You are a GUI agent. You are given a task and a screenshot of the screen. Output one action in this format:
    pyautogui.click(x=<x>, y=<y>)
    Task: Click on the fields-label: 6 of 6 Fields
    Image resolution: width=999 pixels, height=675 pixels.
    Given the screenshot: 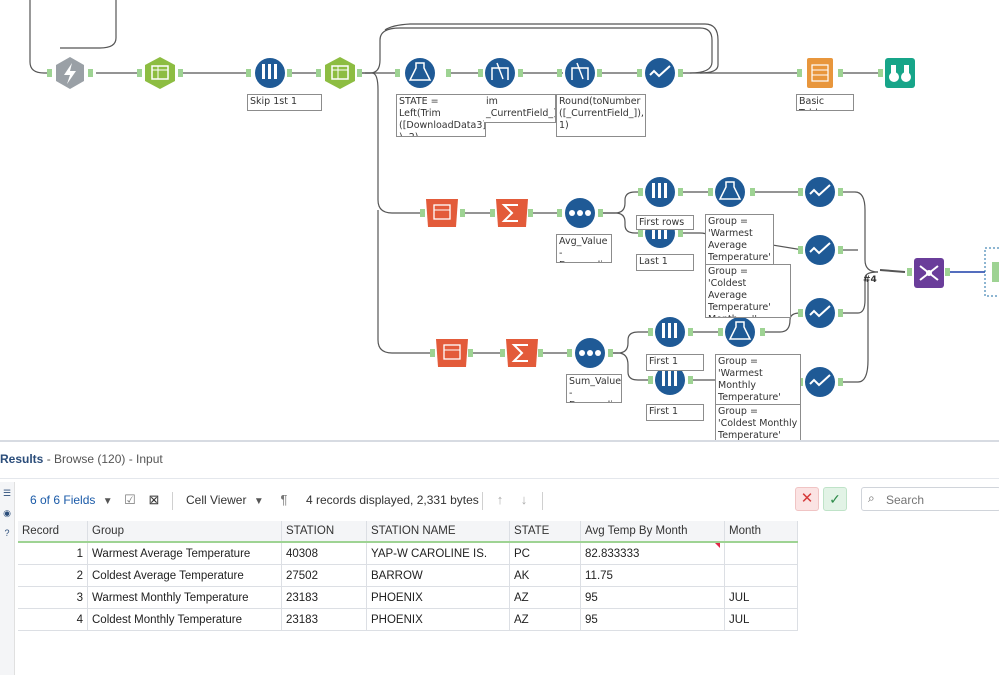 What is the action you would take?
    pyautogui.click(x=63, y=500)
    